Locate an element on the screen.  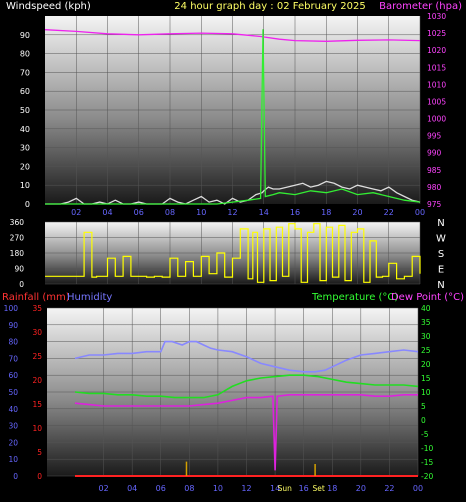
x-tick: 08 is located at coordinates (170, 212).